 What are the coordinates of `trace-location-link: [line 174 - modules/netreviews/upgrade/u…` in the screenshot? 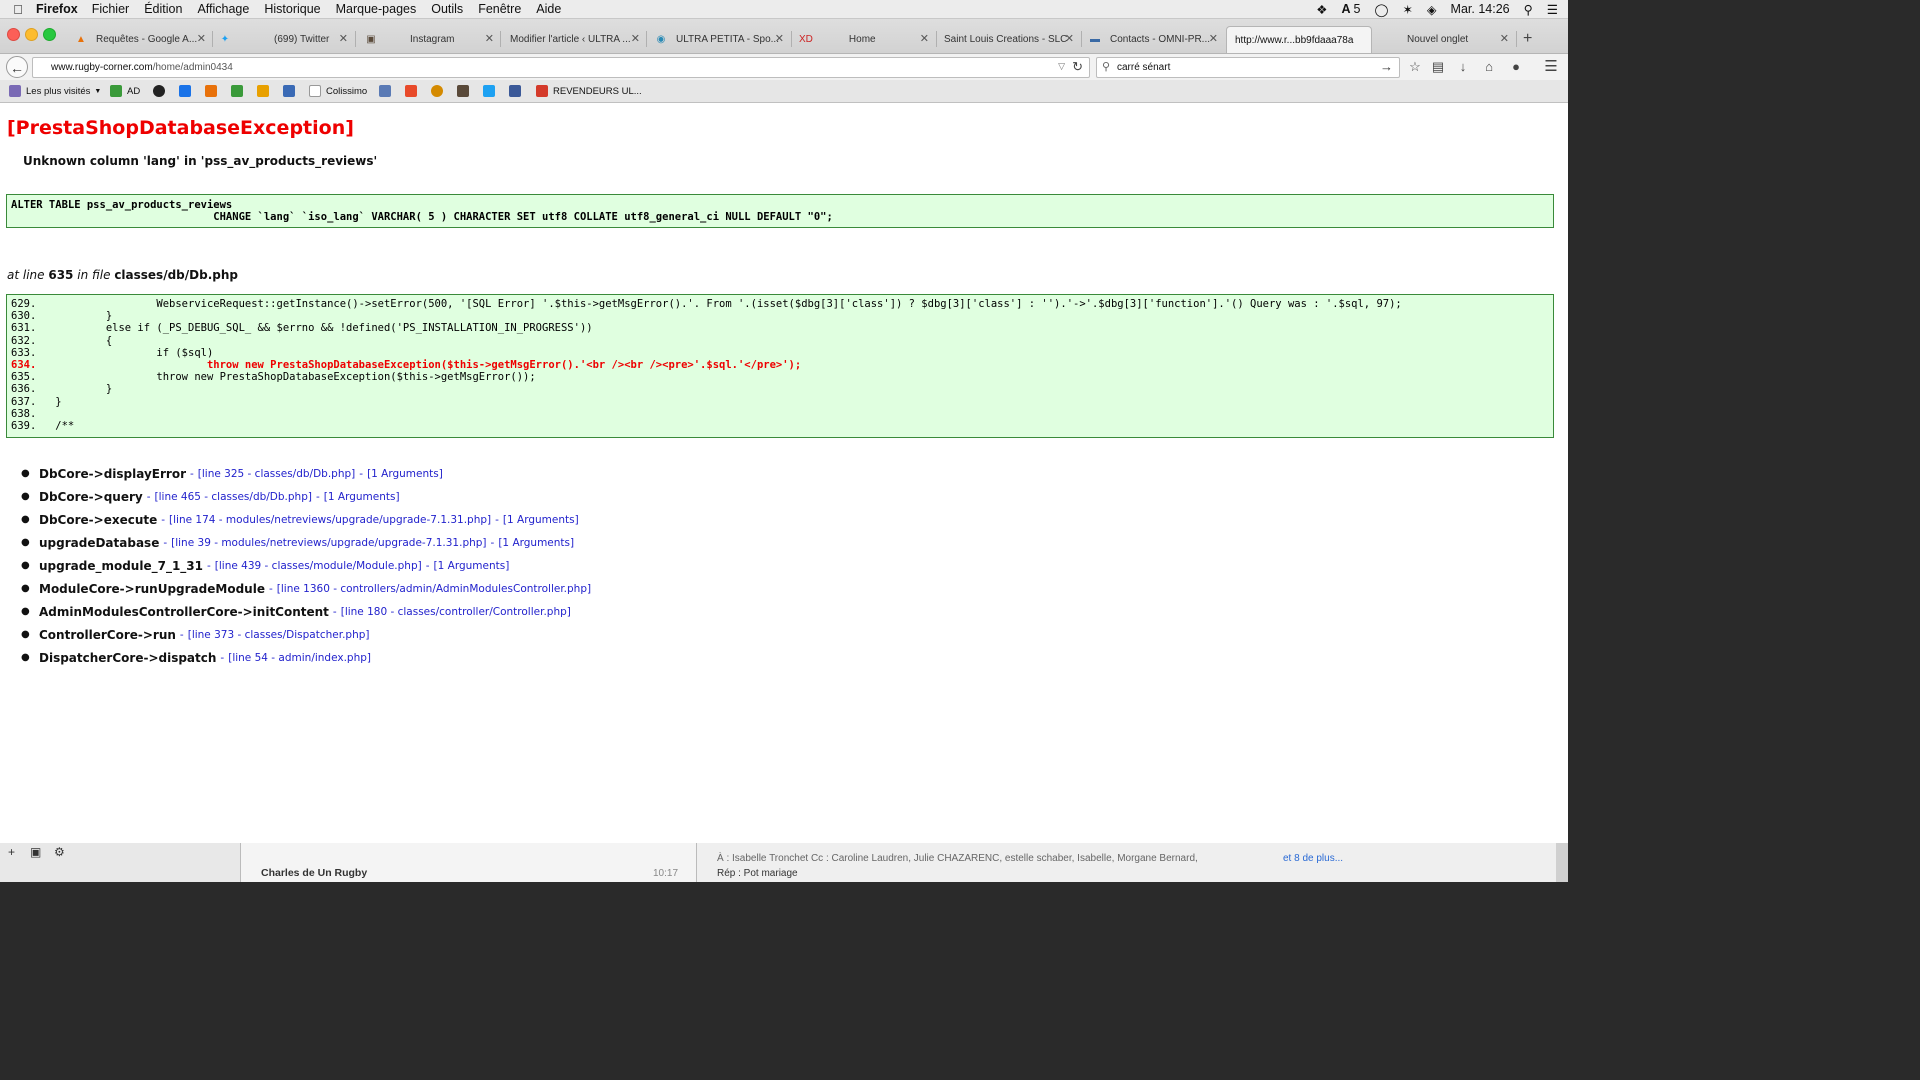 It's located at (330, 520).